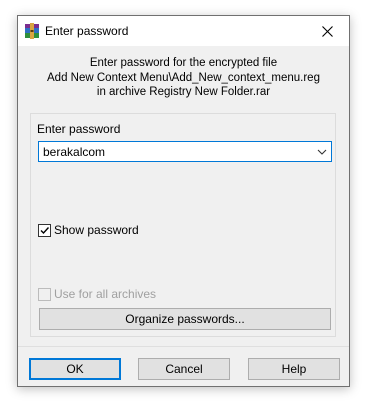 This screenshot has height=405, width=367. I want to click on use-for-all-checkbox, so click(44, 294).